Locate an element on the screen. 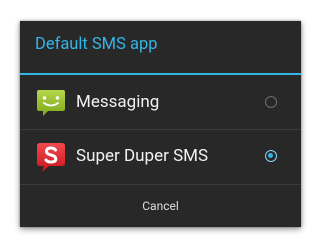  radio-super-duper-sms-checked is located at coordinates (271, 156).